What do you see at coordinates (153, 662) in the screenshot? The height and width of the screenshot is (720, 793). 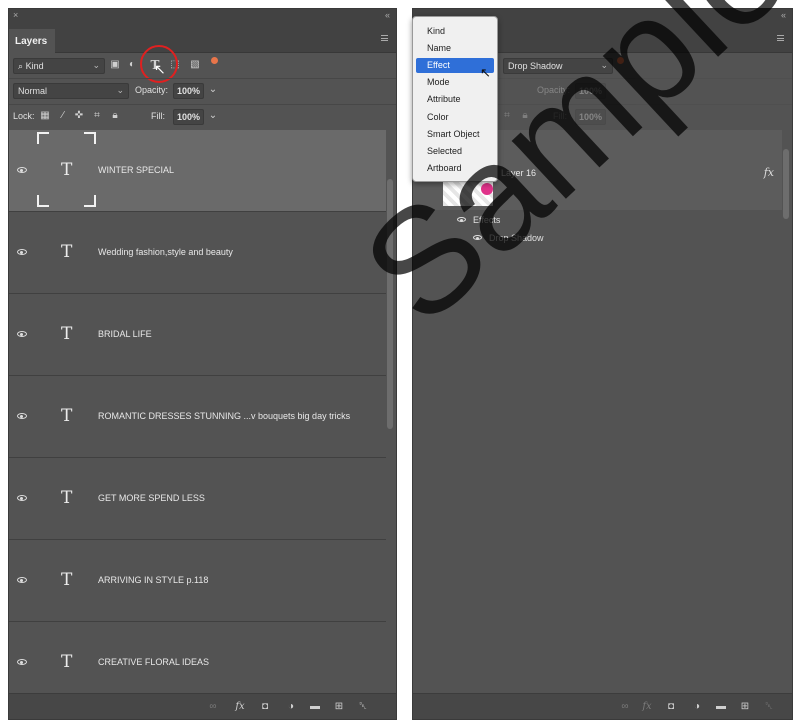 I see `layer-name: CREATIVE FLORAL IDEAS` at bounding box center [153, 662].